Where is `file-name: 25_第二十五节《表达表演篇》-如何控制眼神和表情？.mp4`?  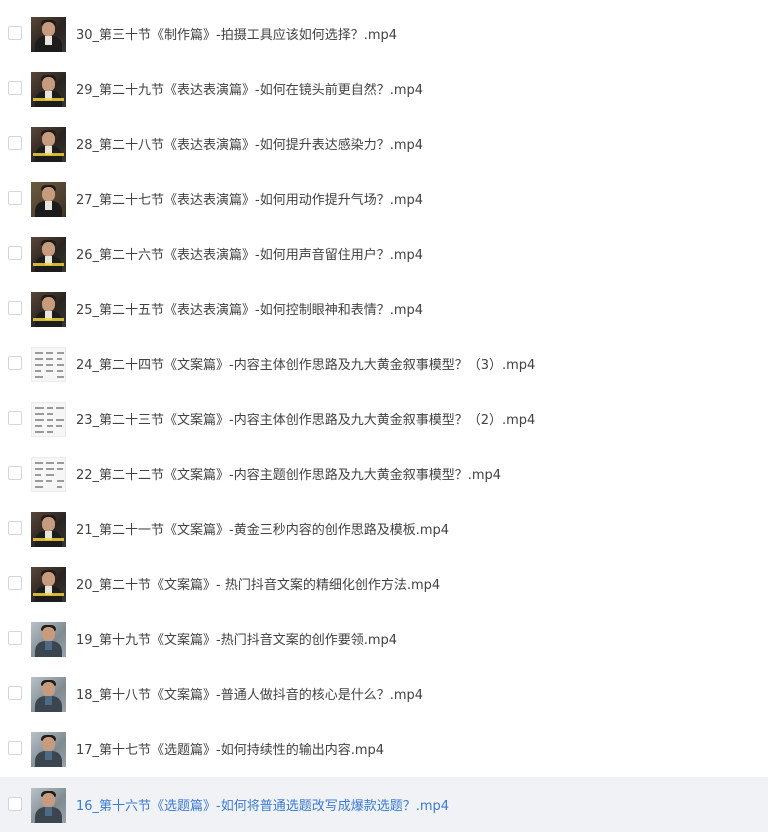 file-name: 25_第二十五节《表达表演篇》-如何控制眼神和表情？.mp4 is located at coordinates (249, 308).